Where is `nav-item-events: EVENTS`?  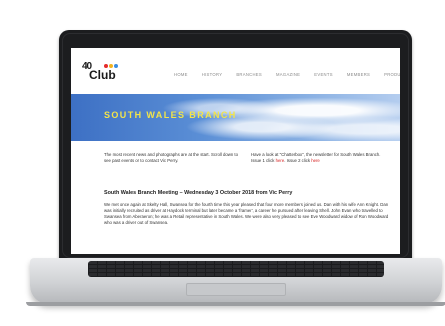 nav-item-events: EVENTS is located at coordinates (323, 76).